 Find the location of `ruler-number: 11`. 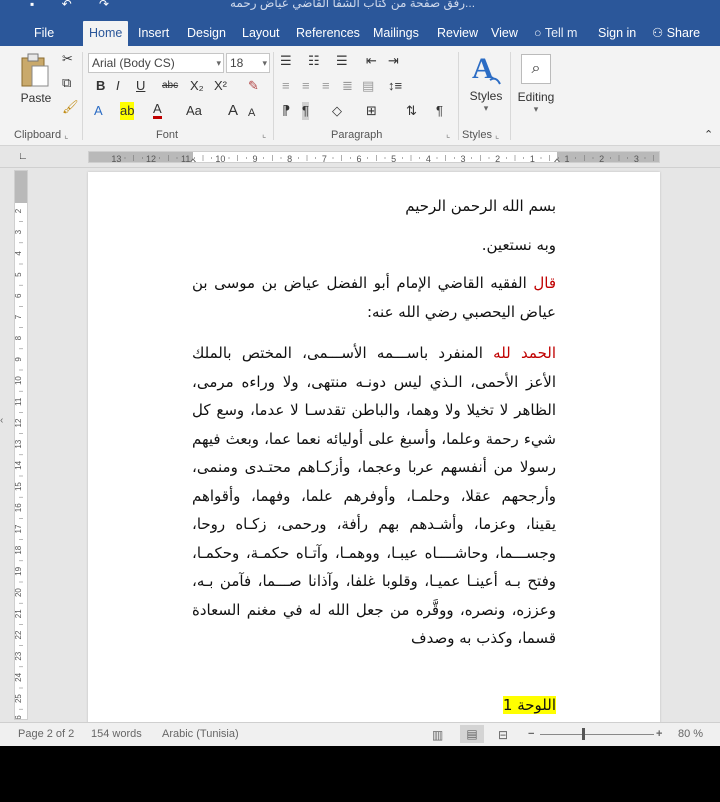

ruler-number: 11 is located at coordinates (185, 158).